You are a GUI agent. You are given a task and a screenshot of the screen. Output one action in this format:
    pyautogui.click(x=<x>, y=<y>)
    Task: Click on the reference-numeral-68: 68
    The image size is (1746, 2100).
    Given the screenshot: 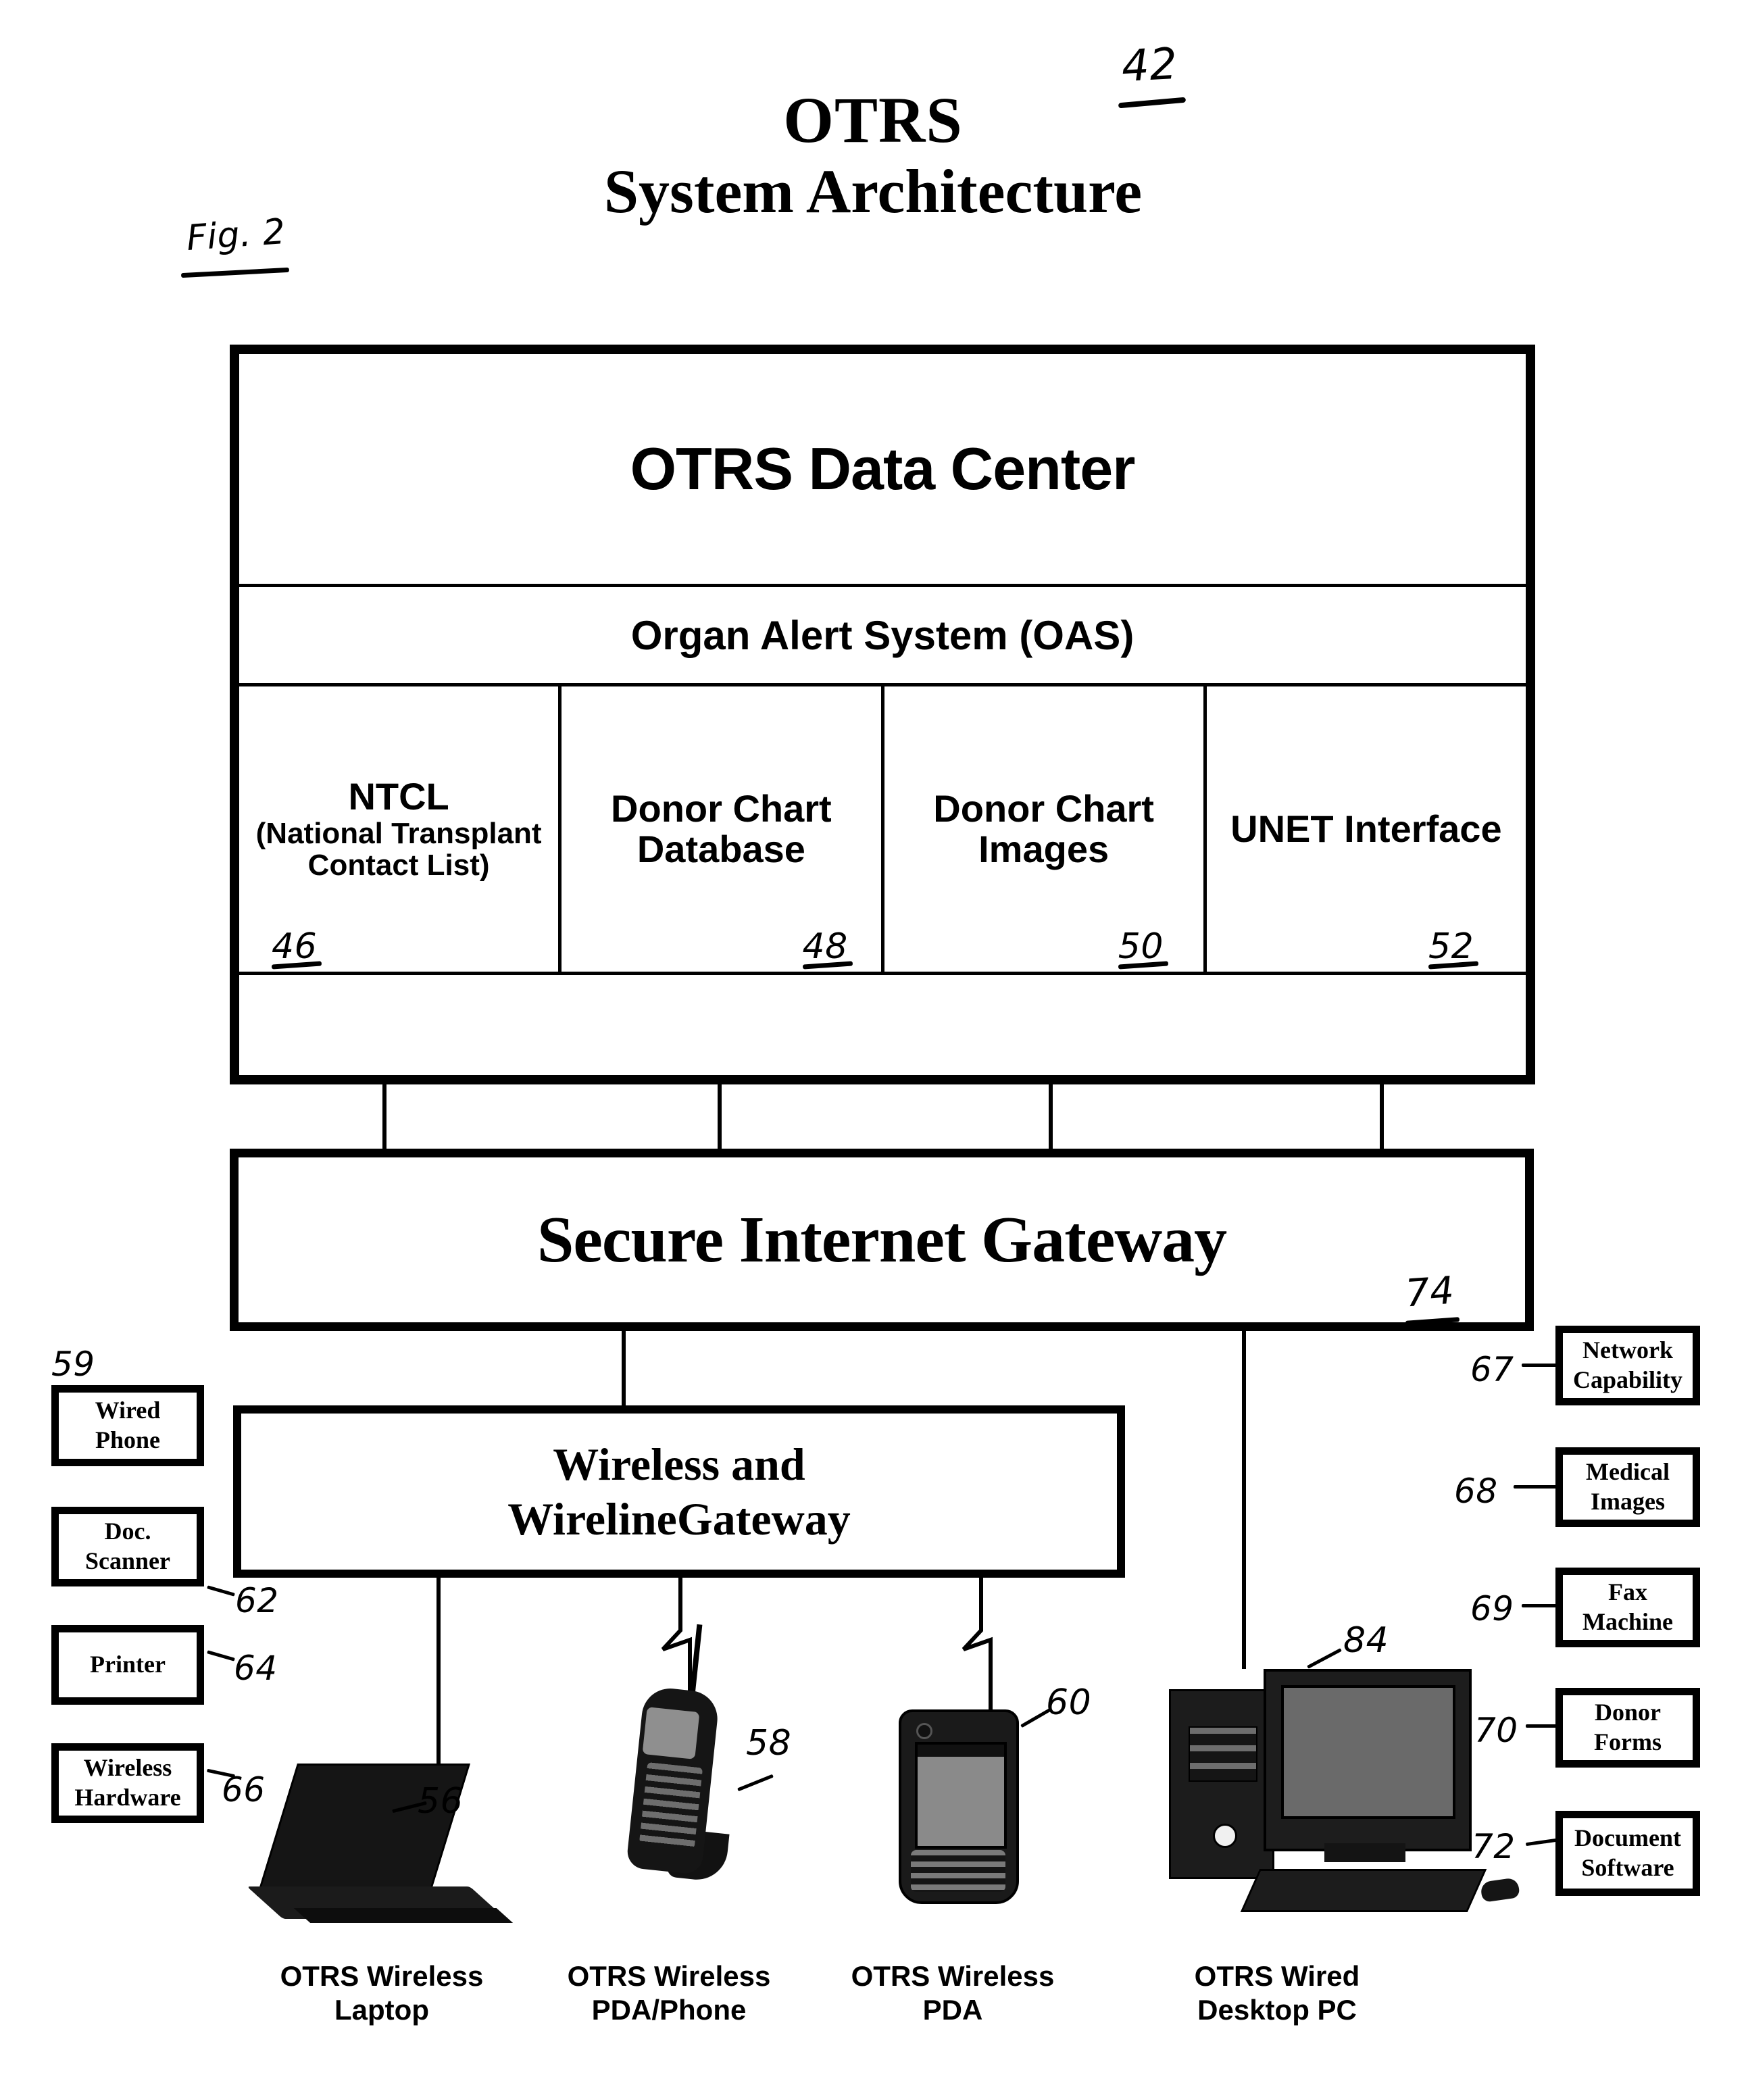 What is the action you would take?
    pyautogui.click(x=1476, y=1491)
    